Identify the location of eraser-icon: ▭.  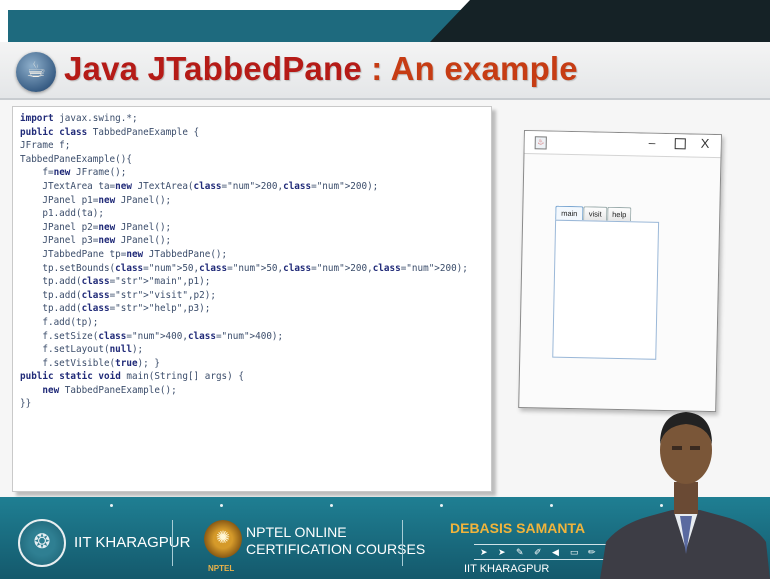
(574, 552).